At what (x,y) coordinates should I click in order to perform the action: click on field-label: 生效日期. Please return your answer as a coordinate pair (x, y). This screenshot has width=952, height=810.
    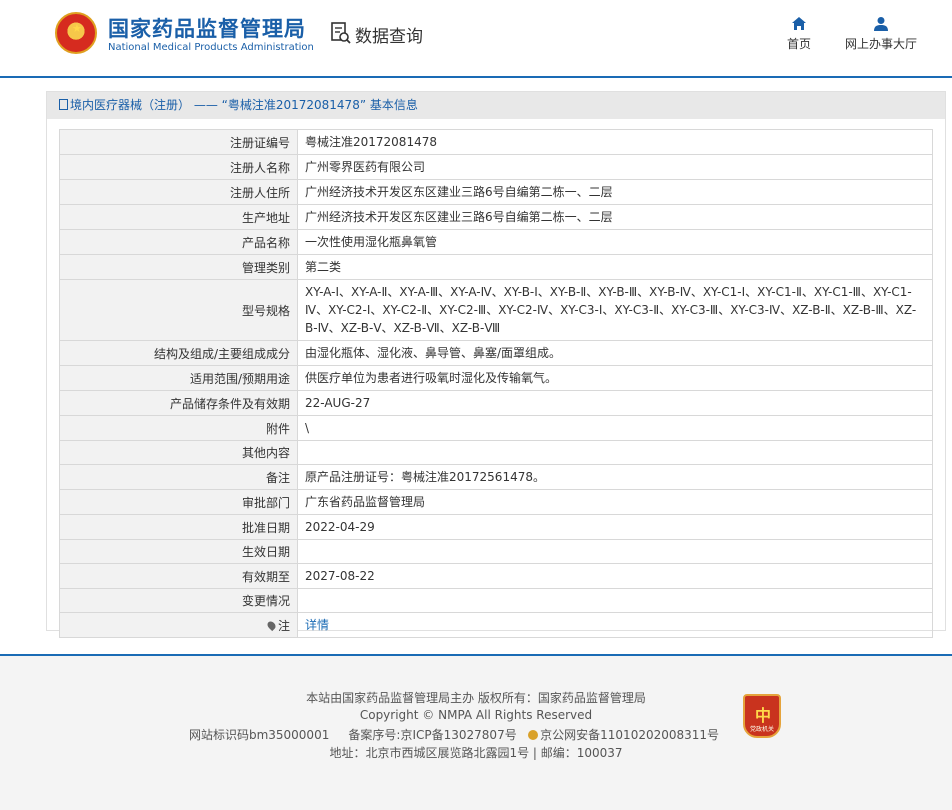
    Looking at the image, I should click on (178, 551).